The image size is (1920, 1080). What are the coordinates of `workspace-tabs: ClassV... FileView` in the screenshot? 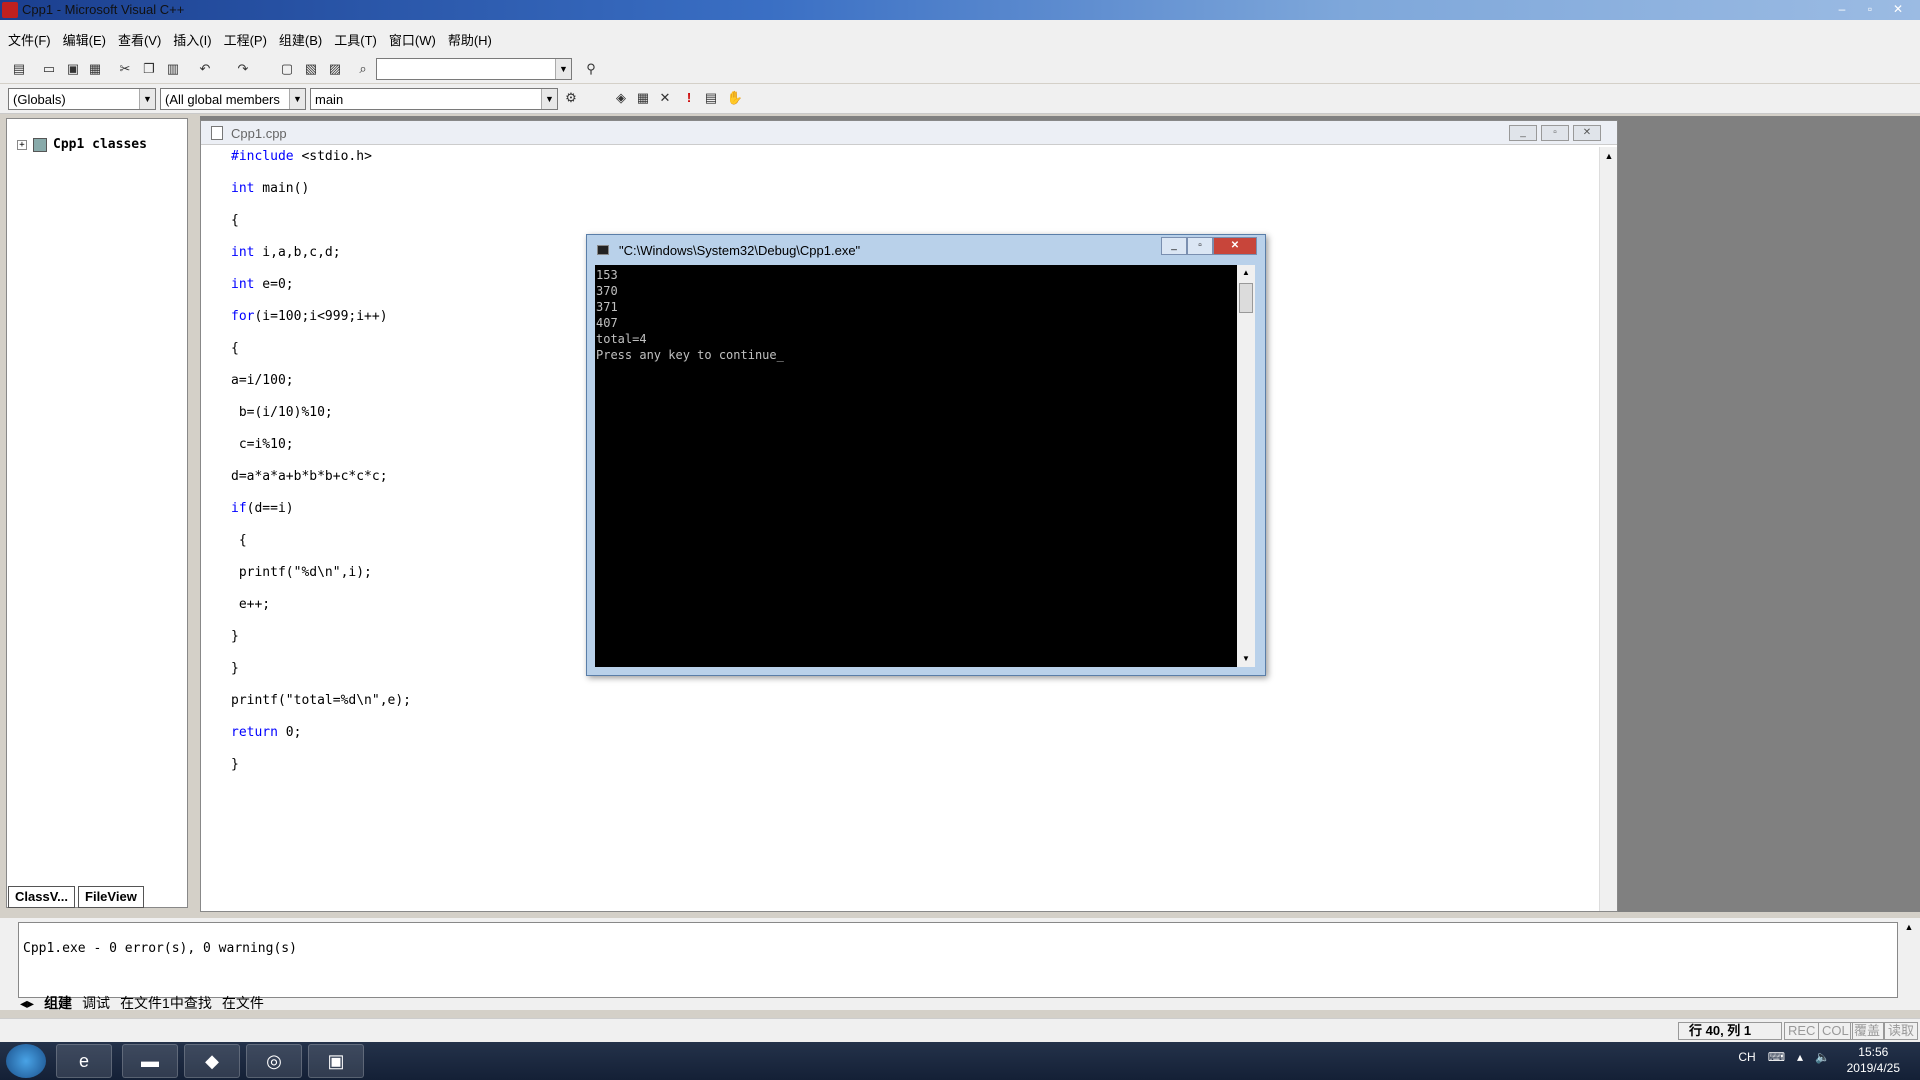 It's located at (93, 897).